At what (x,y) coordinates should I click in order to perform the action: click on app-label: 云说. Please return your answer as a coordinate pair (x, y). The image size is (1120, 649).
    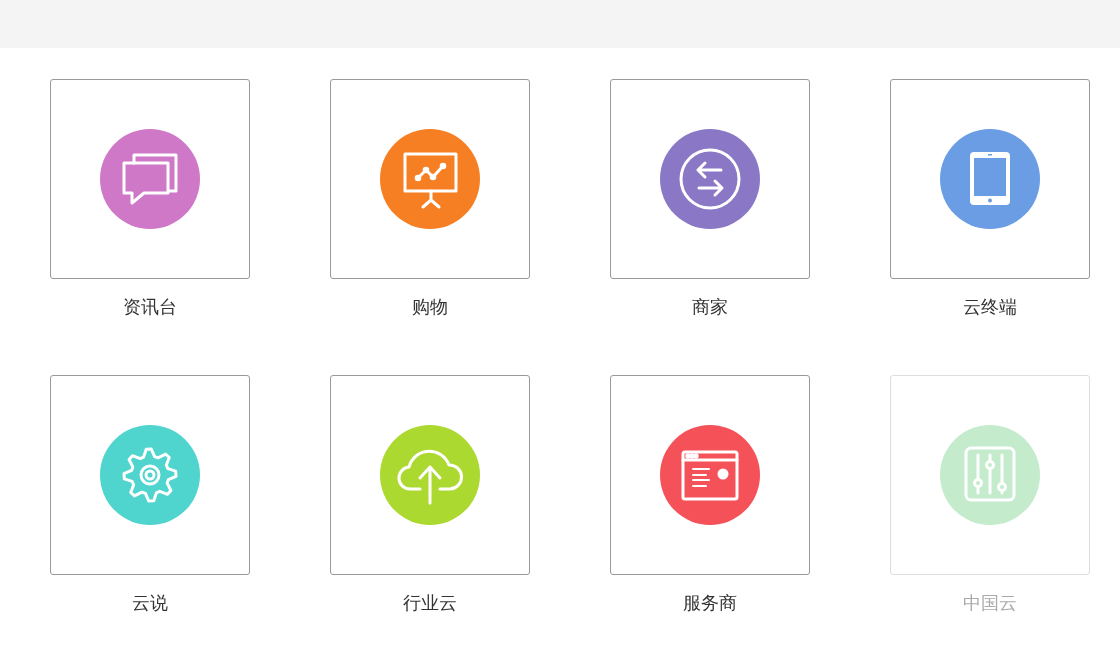
    Looking at the image, I should click on (150, 603).